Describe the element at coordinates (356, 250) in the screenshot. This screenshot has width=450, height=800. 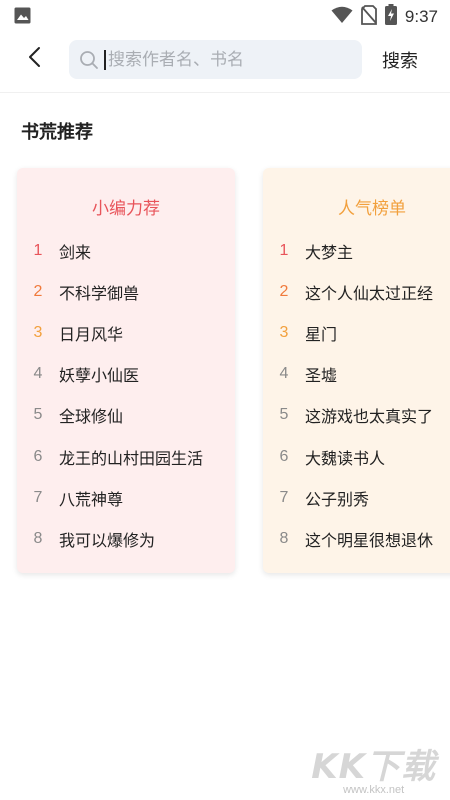
I see `book-item: 1 大梦主` at that location.